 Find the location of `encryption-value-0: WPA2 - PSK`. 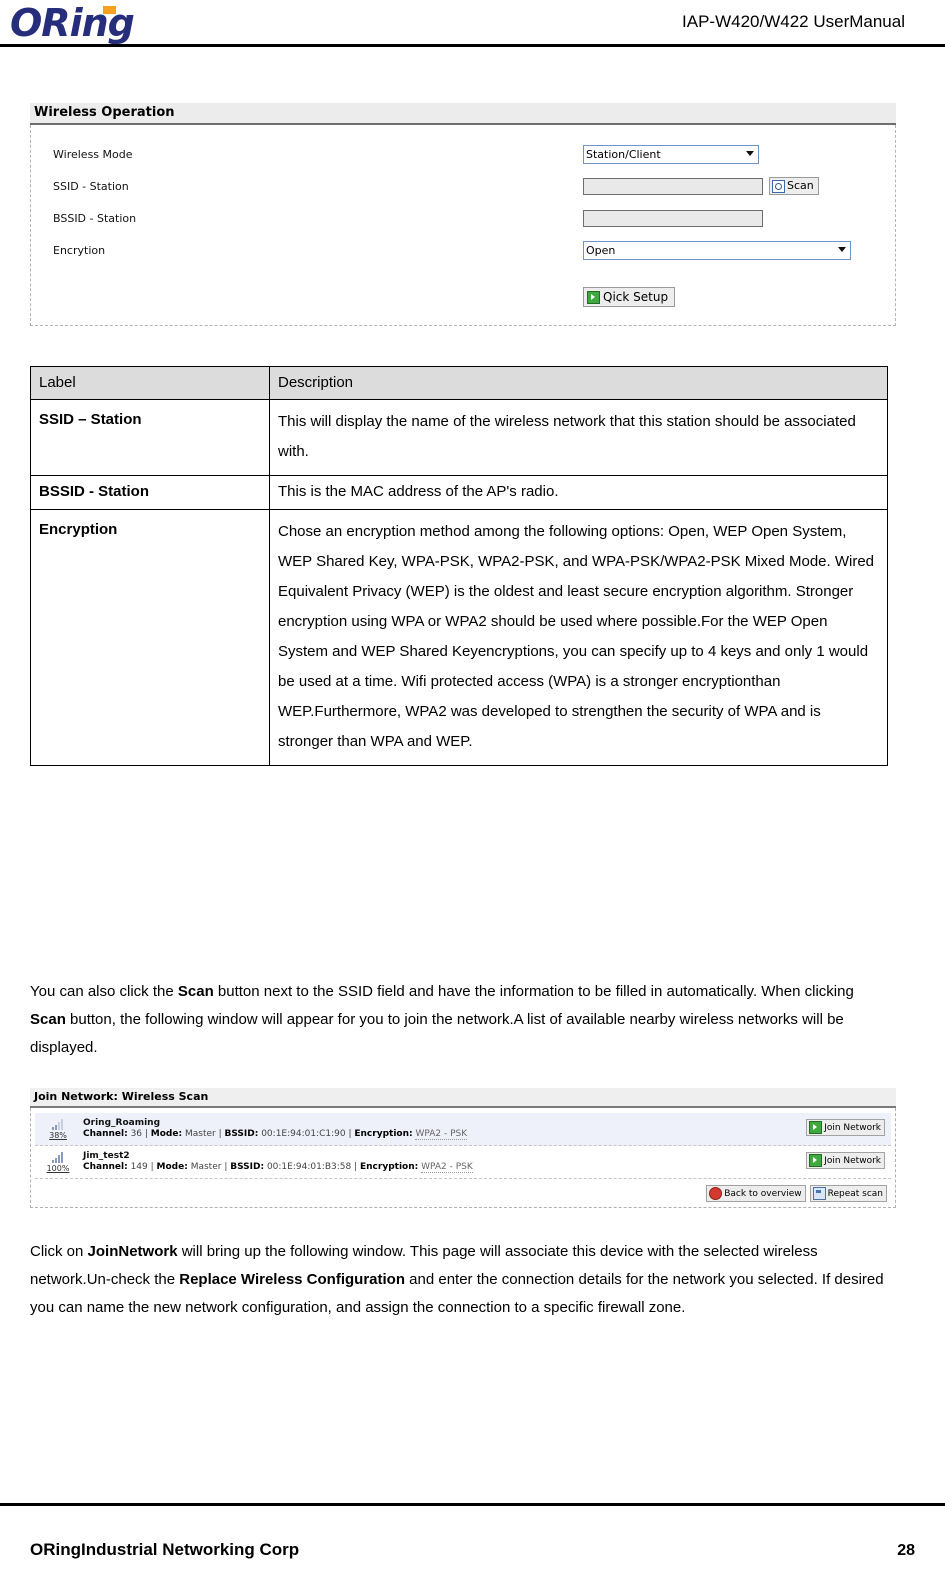

encryption-value-0: WPA2 - PSK is located at coordinates (441, 1134).